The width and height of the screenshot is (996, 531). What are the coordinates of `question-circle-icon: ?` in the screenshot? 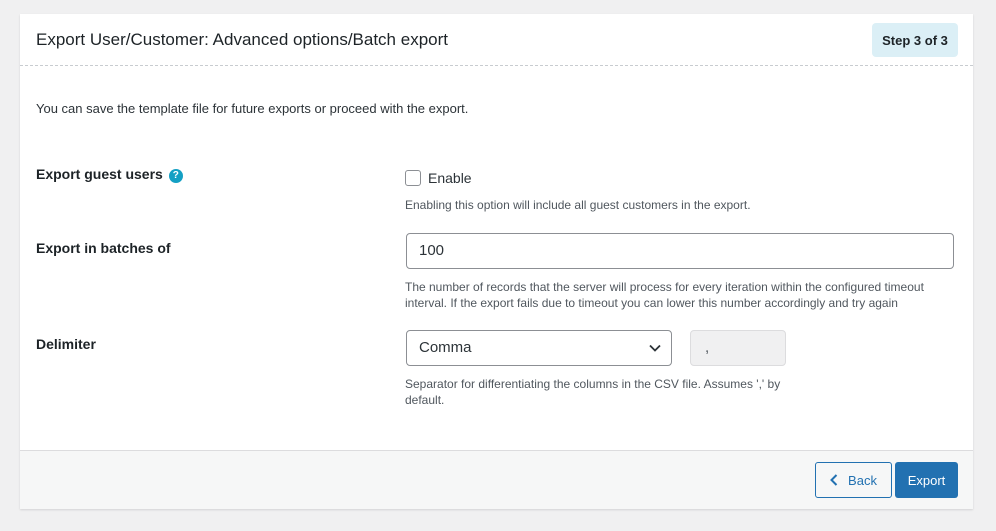 It's located at (175, 176).